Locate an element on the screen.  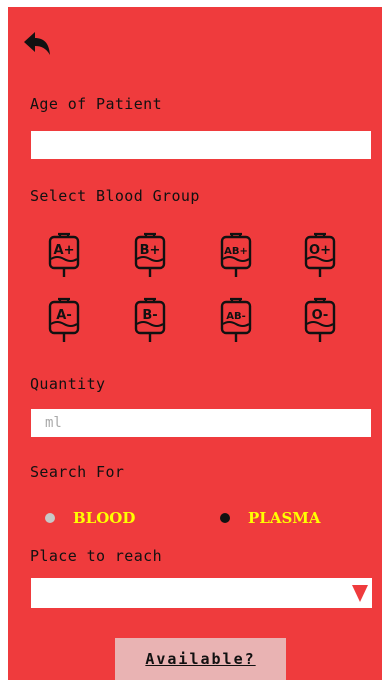
reply-arrow-icon is located at coordinates (37, 43).